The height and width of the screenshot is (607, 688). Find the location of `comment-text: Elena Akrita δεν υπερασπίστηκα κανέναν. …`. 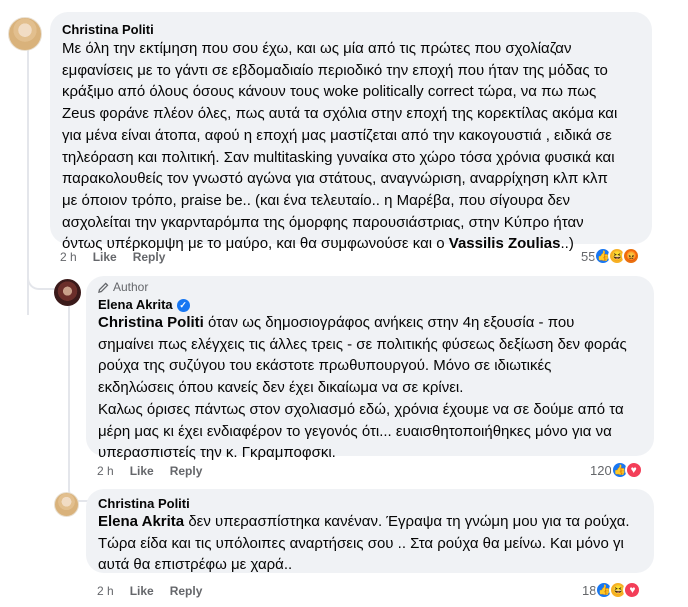

comment-text: Elena Akrita δεν υπερασπίστηκα κανέναν. … is located at coordinates (374, 543).